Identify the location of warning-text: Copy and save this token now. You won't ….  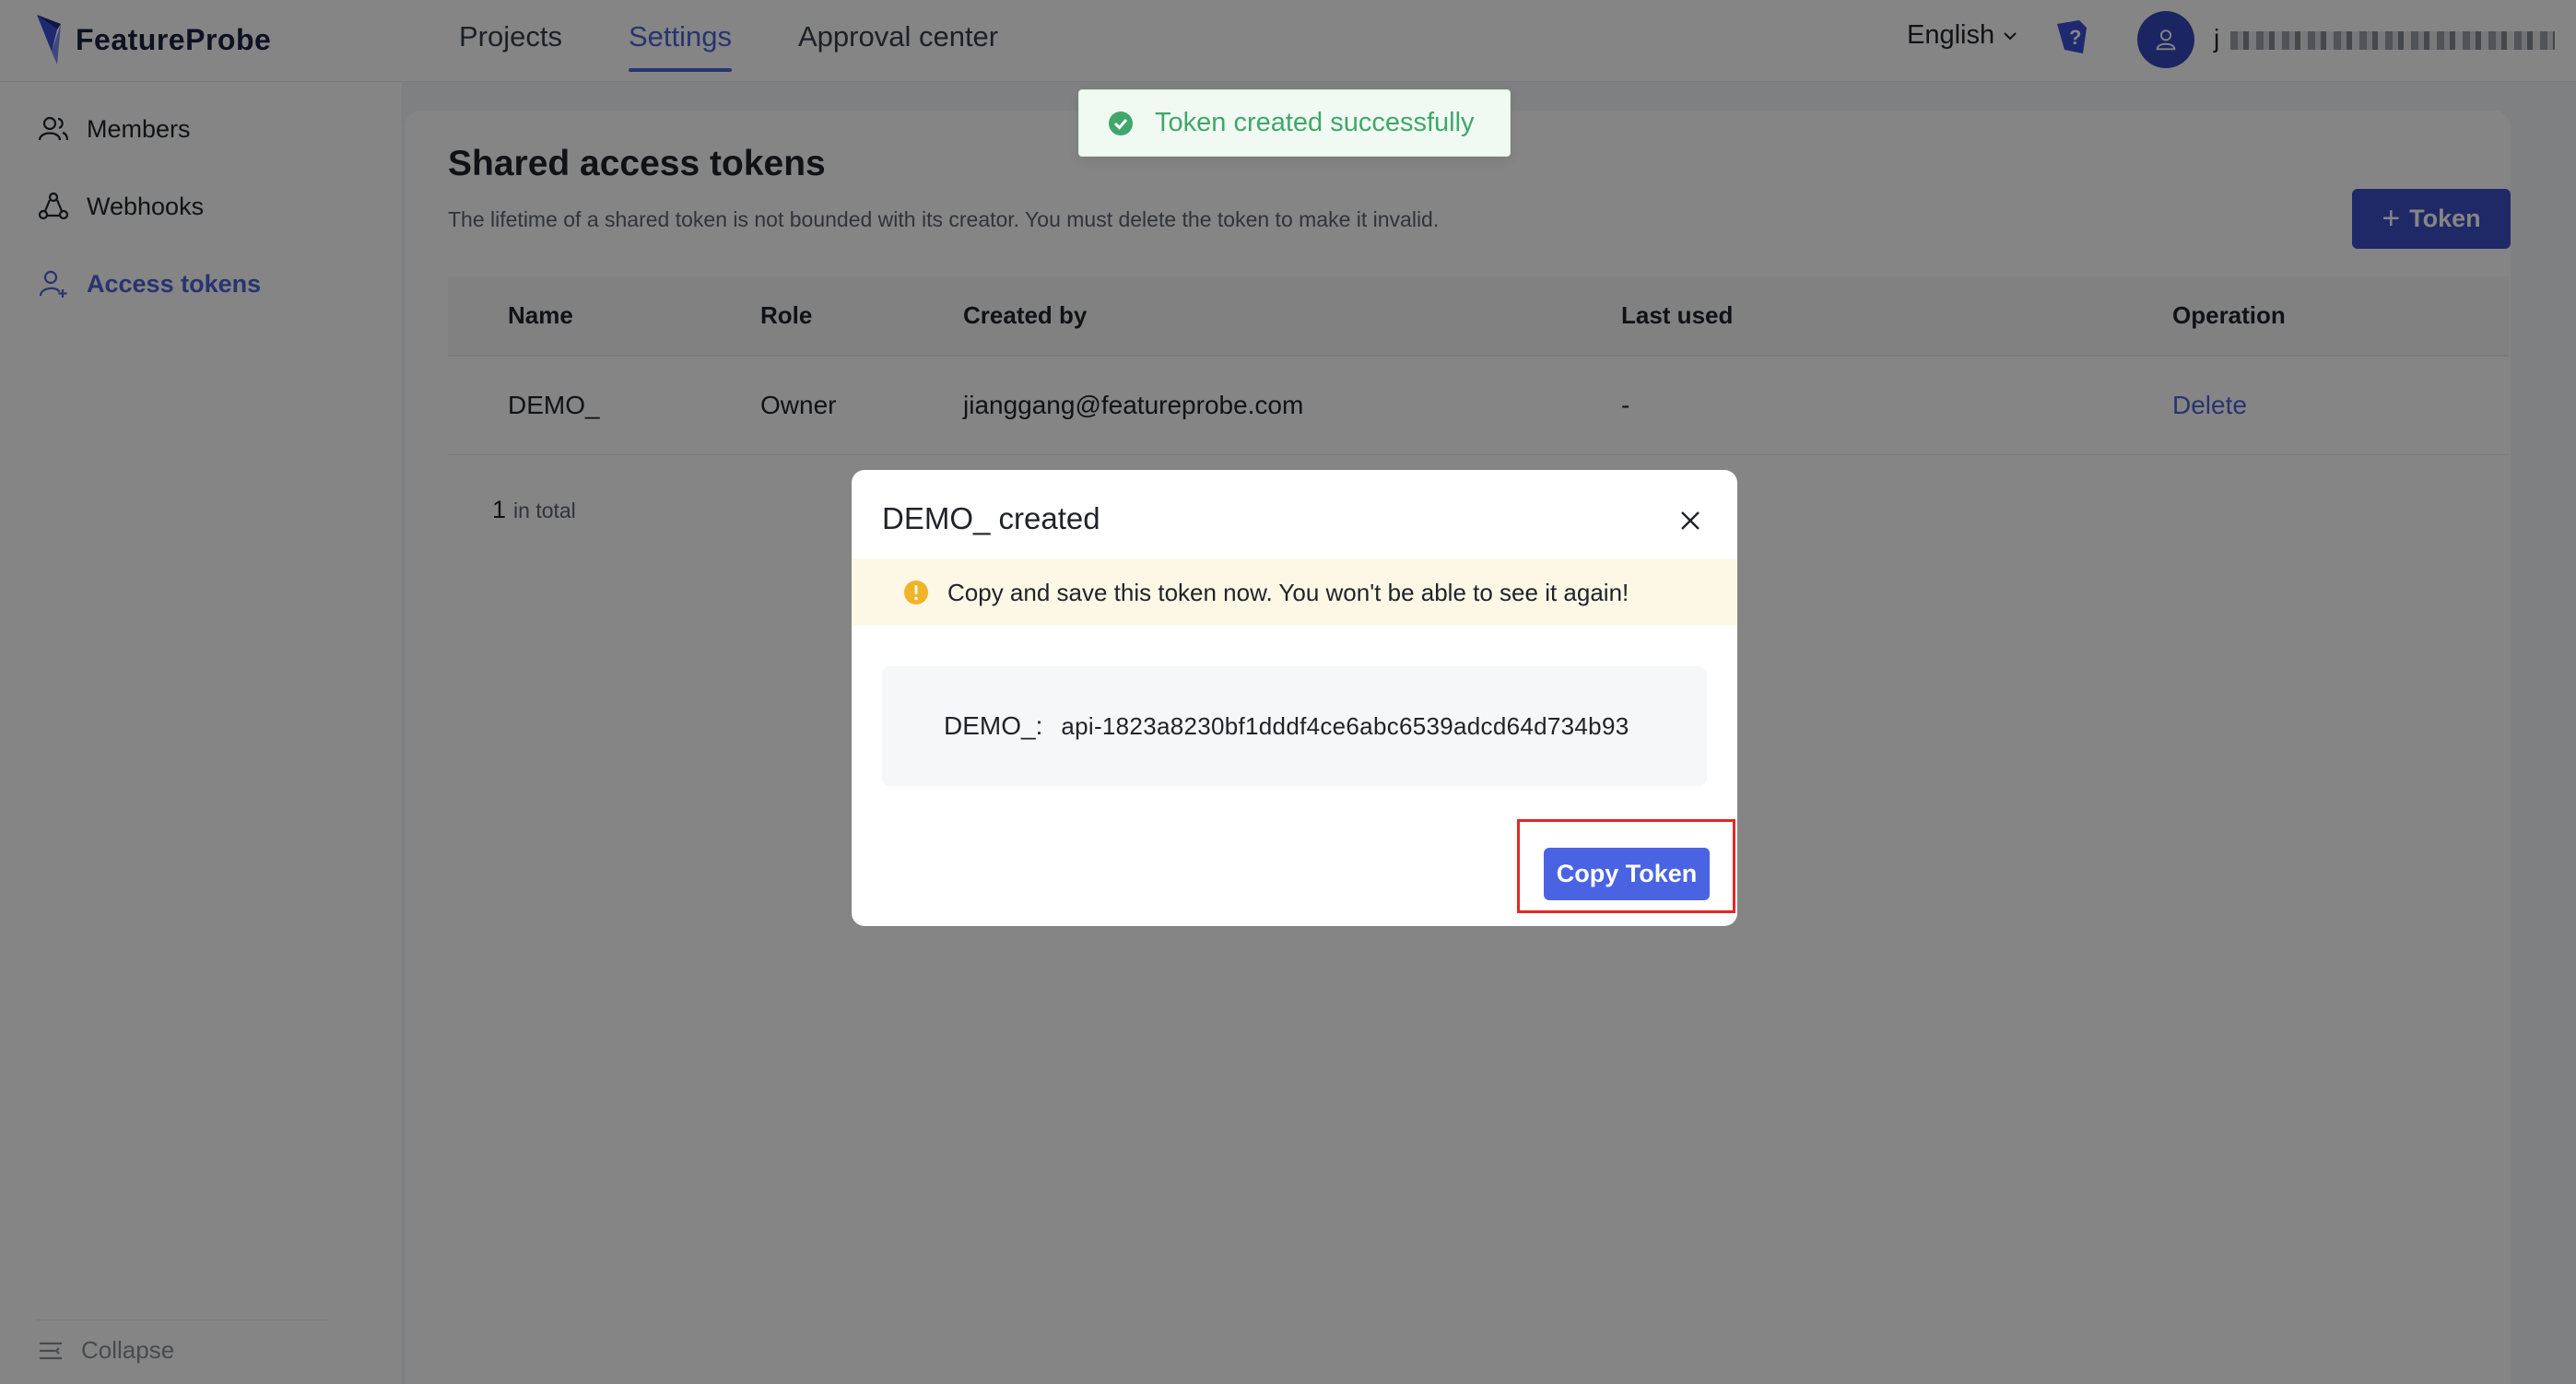
(1288, 592).